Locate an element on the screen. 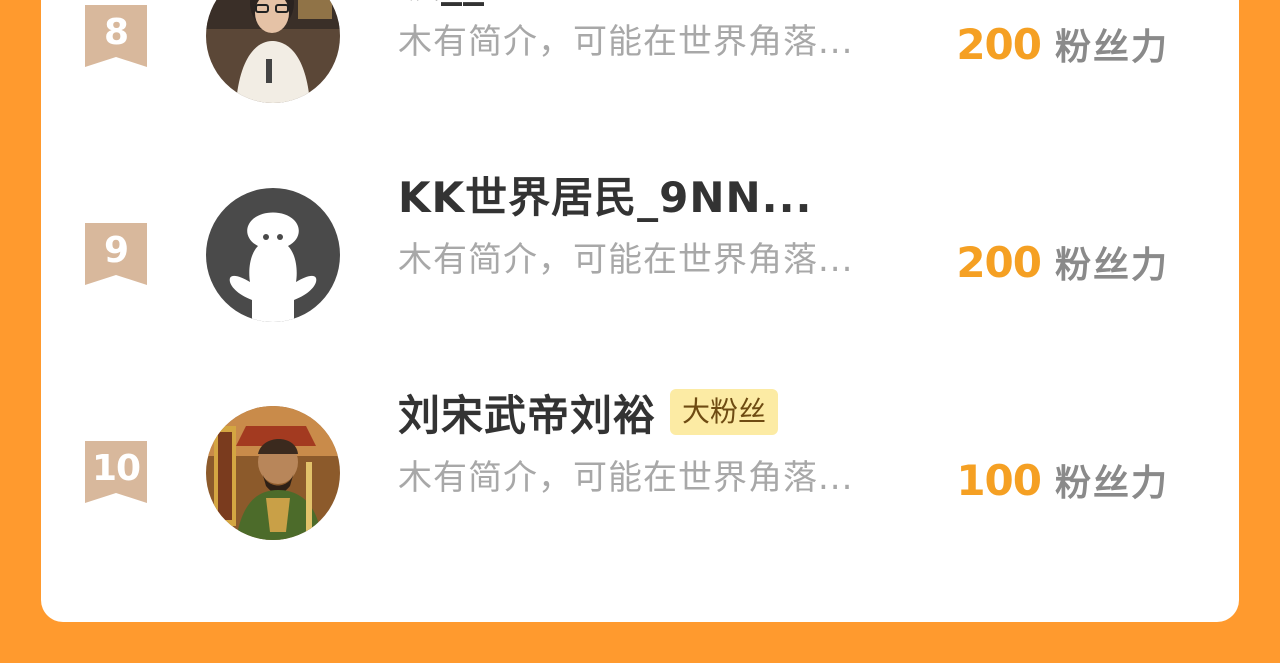 The image size is (1280, 663). fans-power: 100 粉丝力 is located at coordinates (1062, 480).